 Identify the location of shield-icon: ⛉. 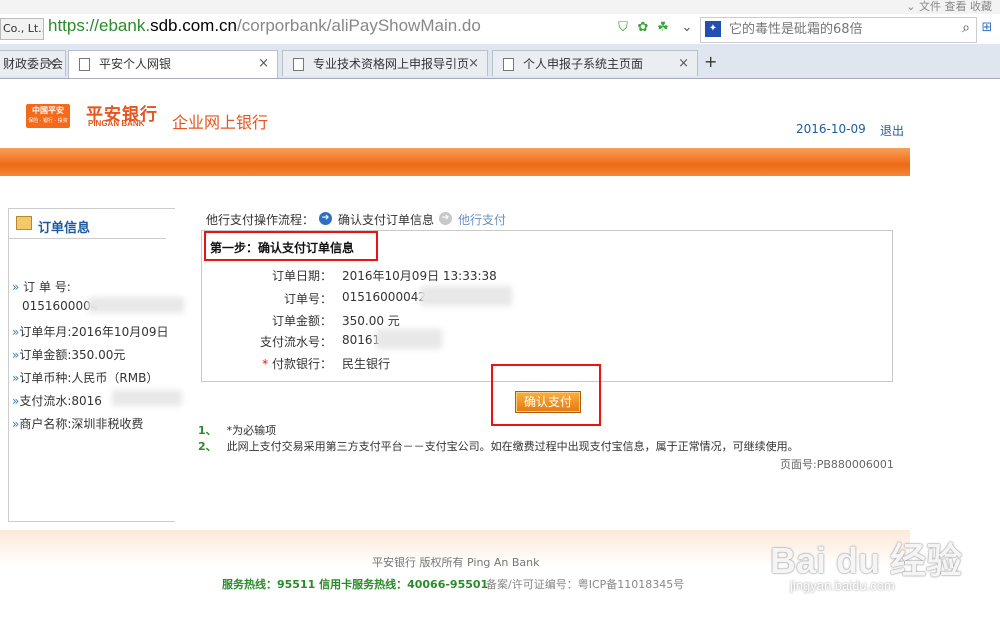
(623, 28).